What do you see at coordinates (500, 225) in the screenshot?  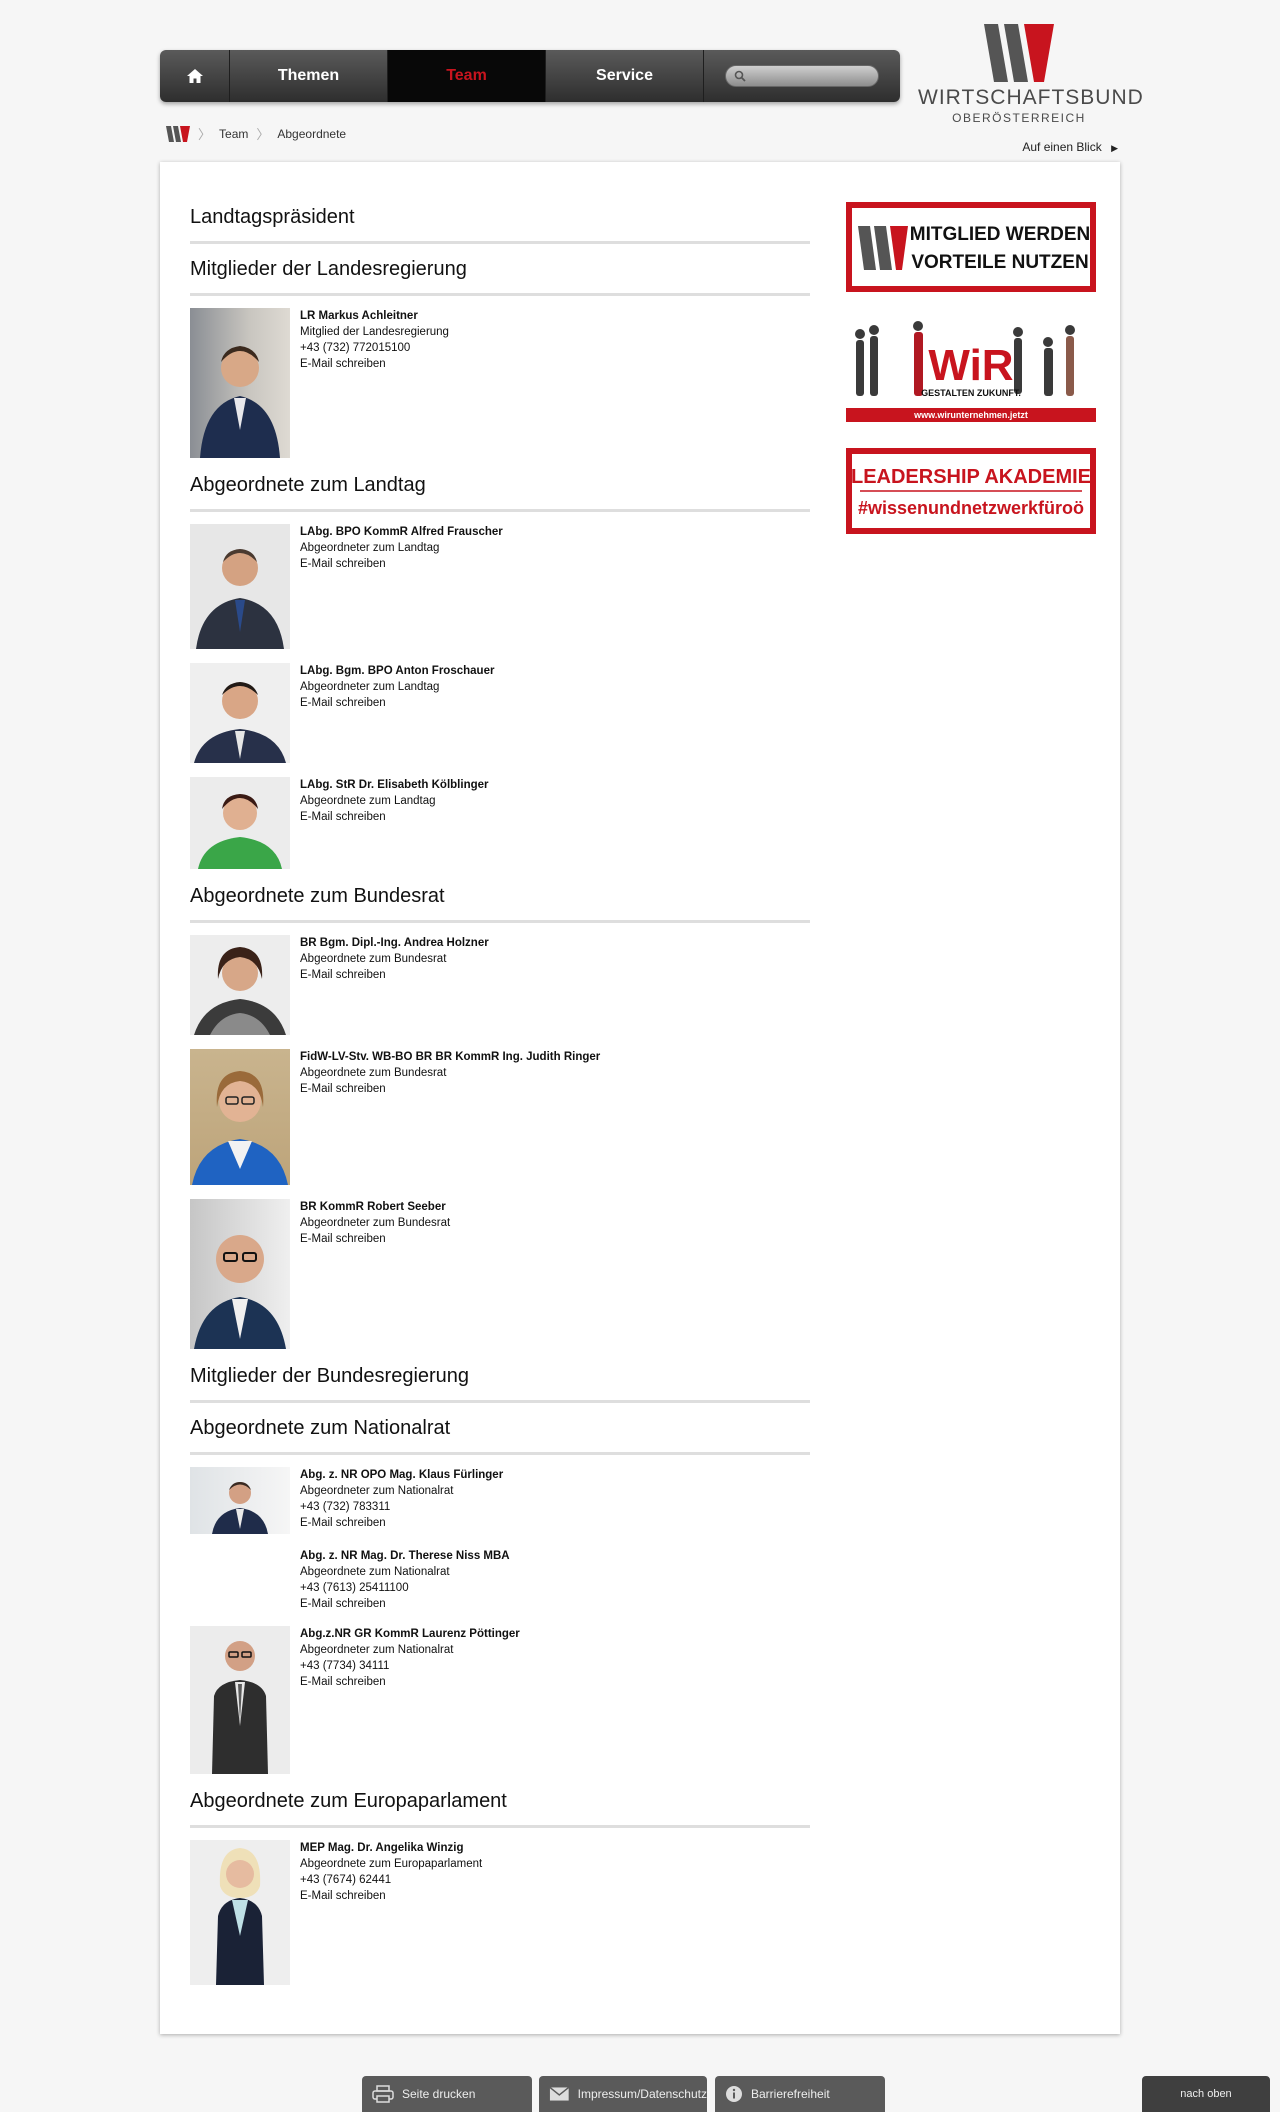 I see `section-title: Landtagspräsident` at bounding box center [500, 225].